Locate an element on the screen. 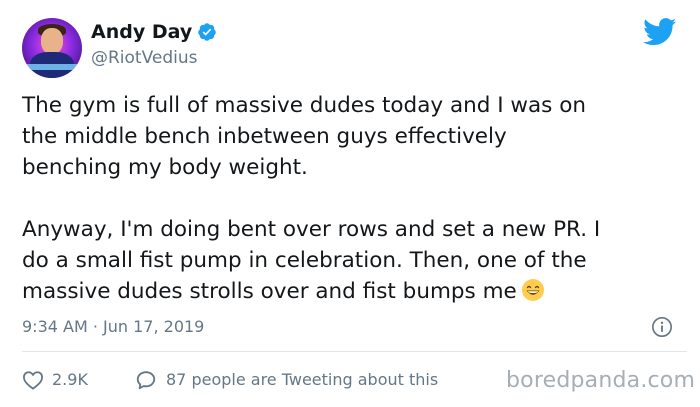 Image resolution: width=700 pixels, height=407 pixels. author-name-row: Andy Day is located at coordinates (154, 32).